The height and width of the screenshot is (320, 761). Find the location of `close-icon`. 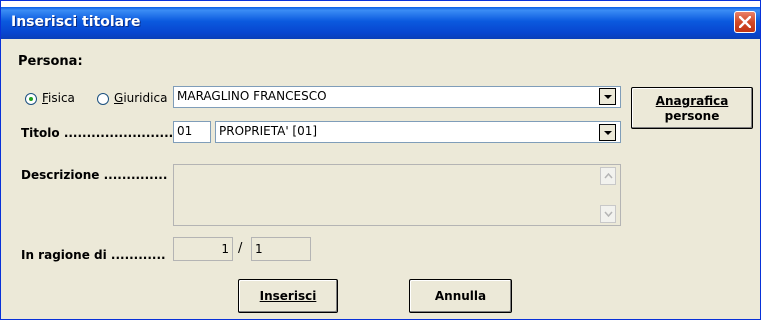

close-icon is located at coordinates (745, 22).